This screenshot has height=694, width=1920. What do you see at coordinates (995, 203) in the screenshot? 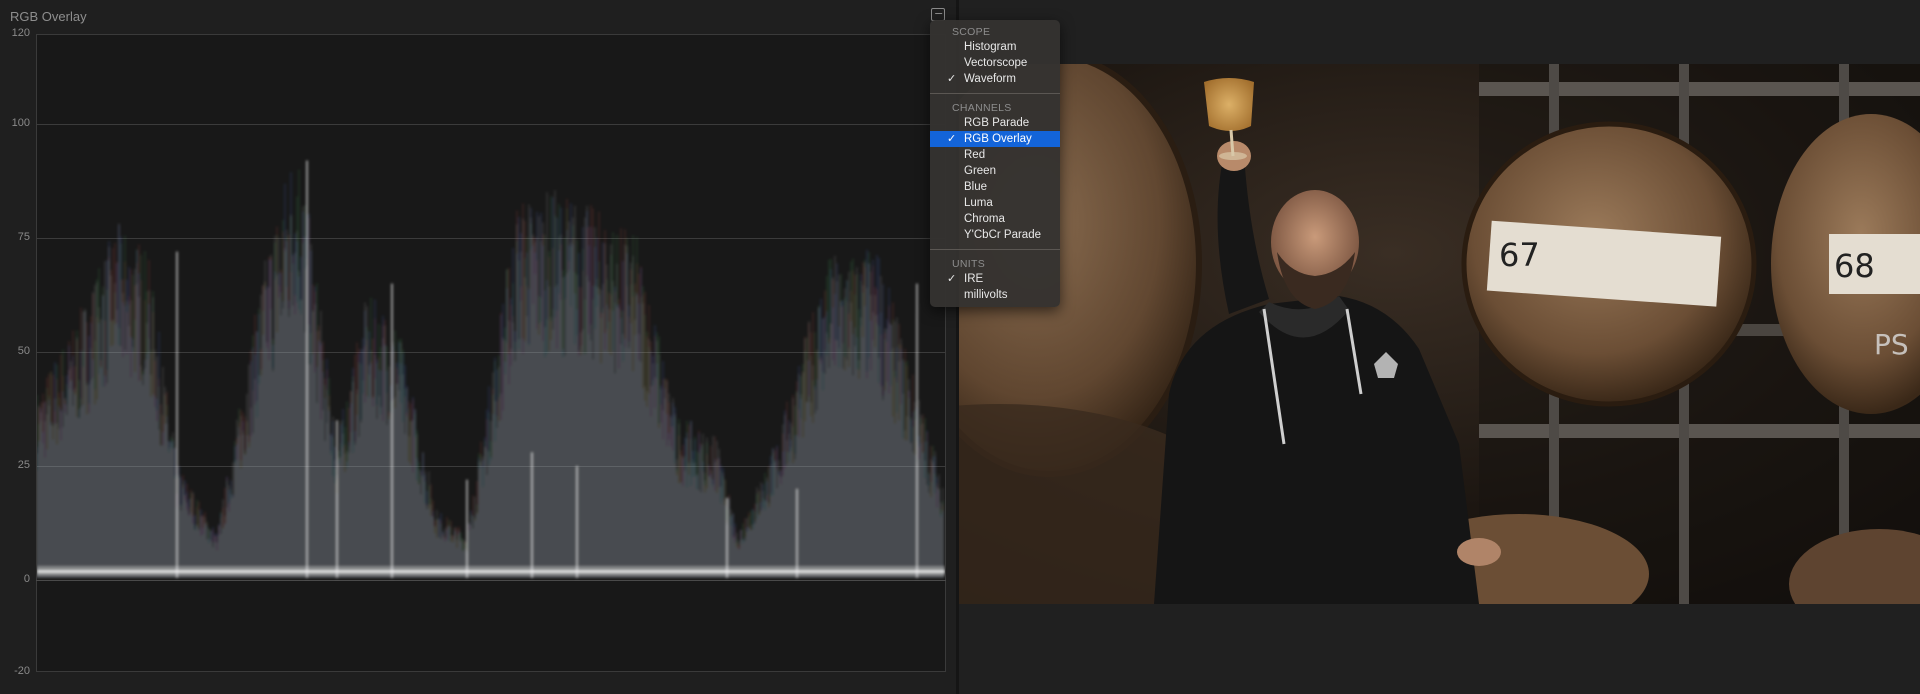
I see `menu-item-luma: Luma` at bounding box center [995, 203].